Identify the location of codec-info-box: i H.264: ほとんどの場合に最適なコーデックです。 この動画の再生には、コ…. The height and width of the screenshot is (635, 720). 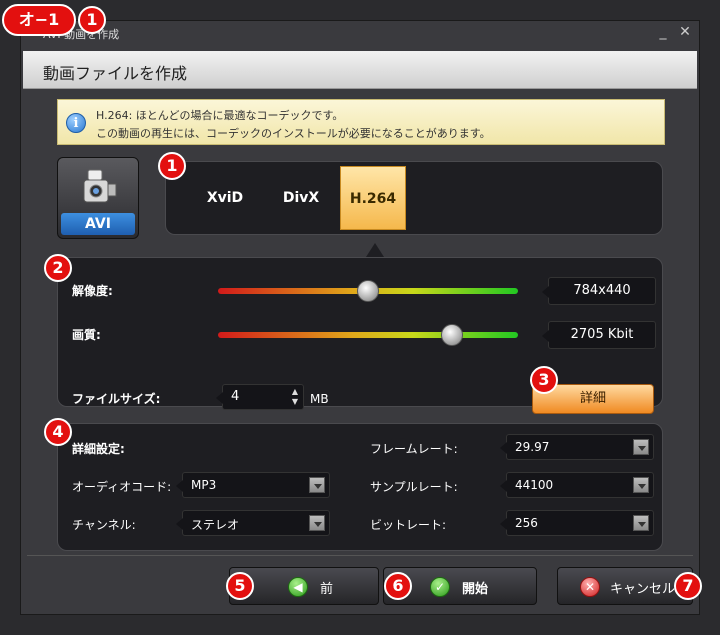
(361, 122).